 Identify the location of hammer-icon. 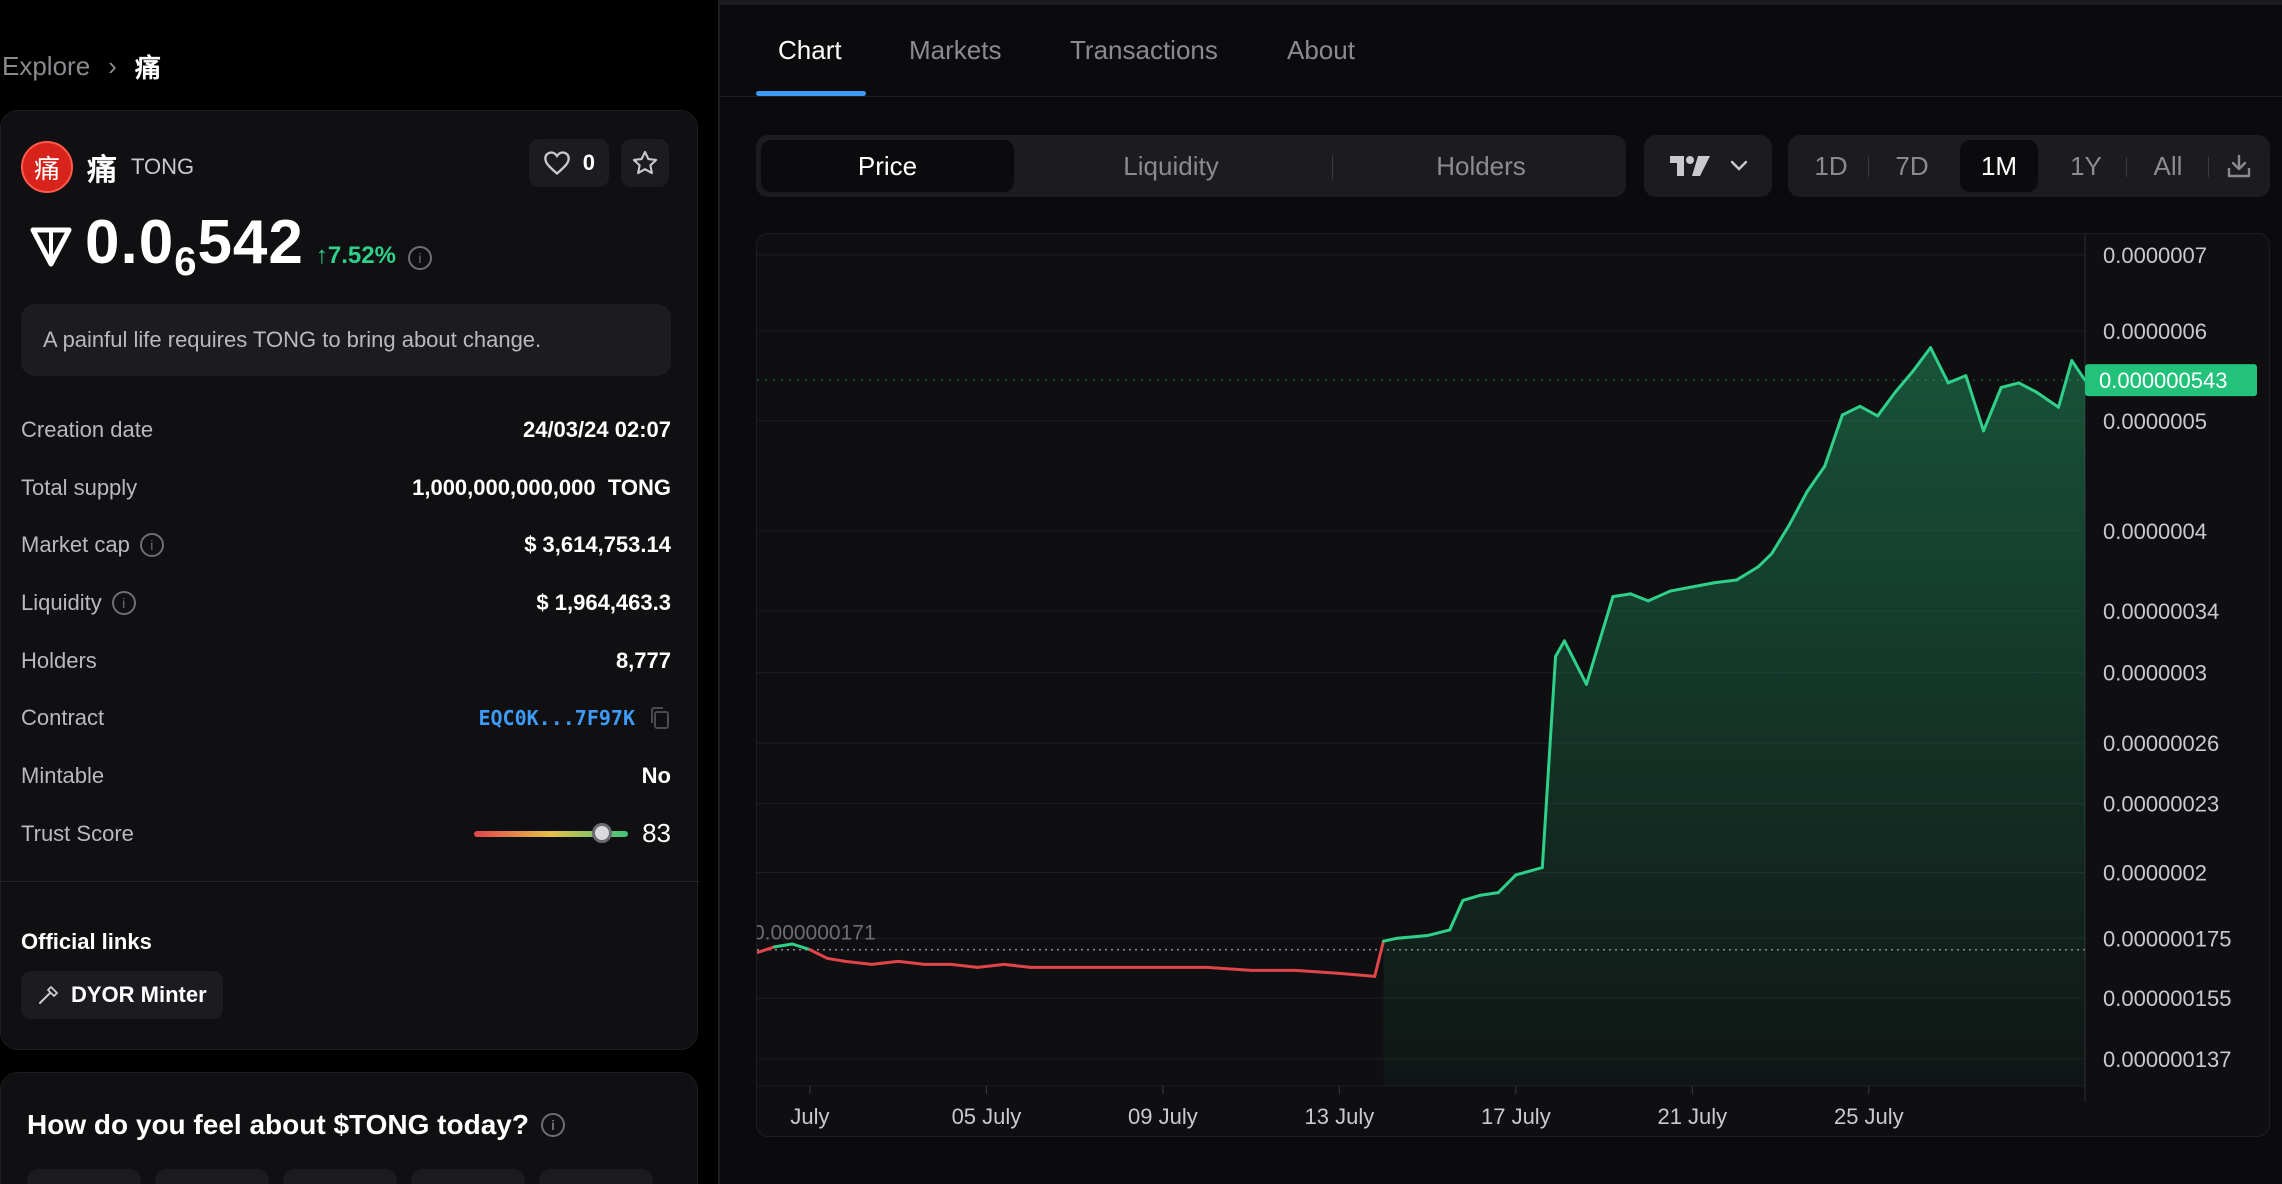
(48, 995).